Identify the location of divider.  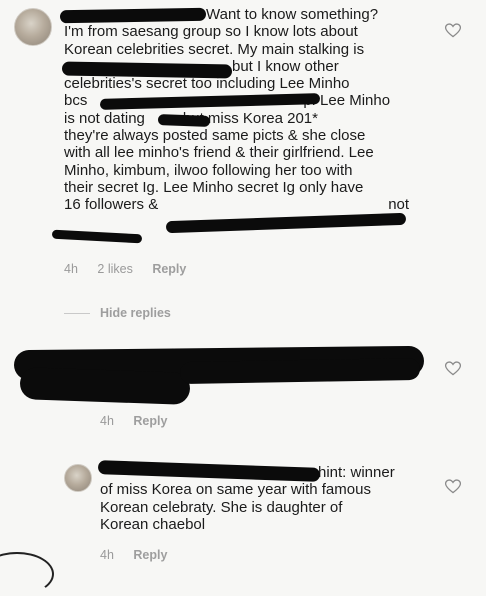
(77, 313).